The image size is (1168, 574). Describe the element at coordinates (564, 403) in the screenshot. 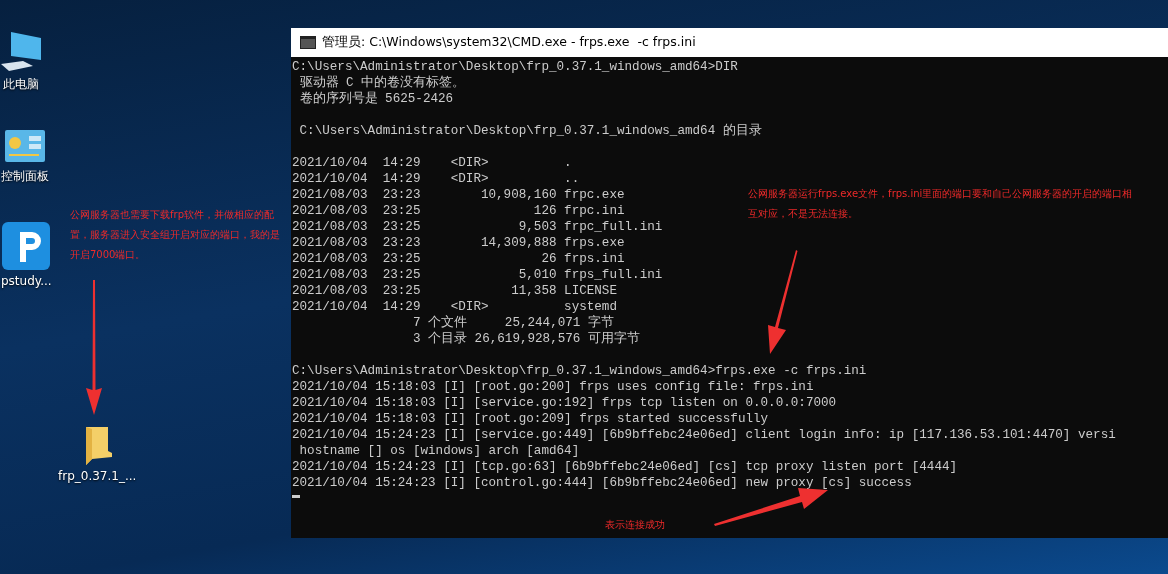

I see `console-line: 2021/10/04 15:18:03 [I] [service.go:192] frps tcp listen on 0.0.0.0:7000` at that location.